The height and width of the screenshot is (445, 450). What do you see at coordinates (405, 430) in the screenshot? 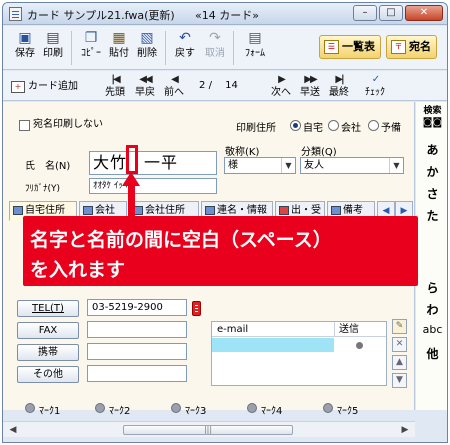
I see `scroll-right-arrow: ▶` at bounding box center [405, 430].